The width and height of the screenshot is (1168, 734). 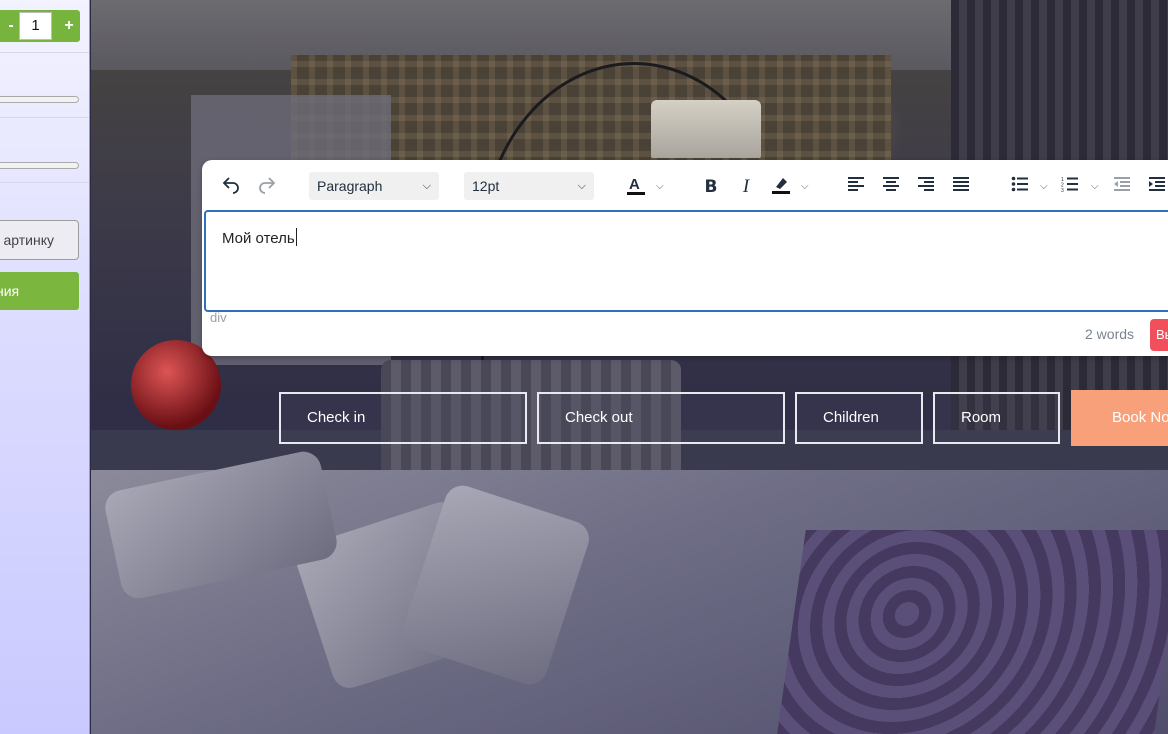 What do you see at coordinates (859, 418) in the screenshot?
I see `children-field: Children` at bounding box center [859, 418].